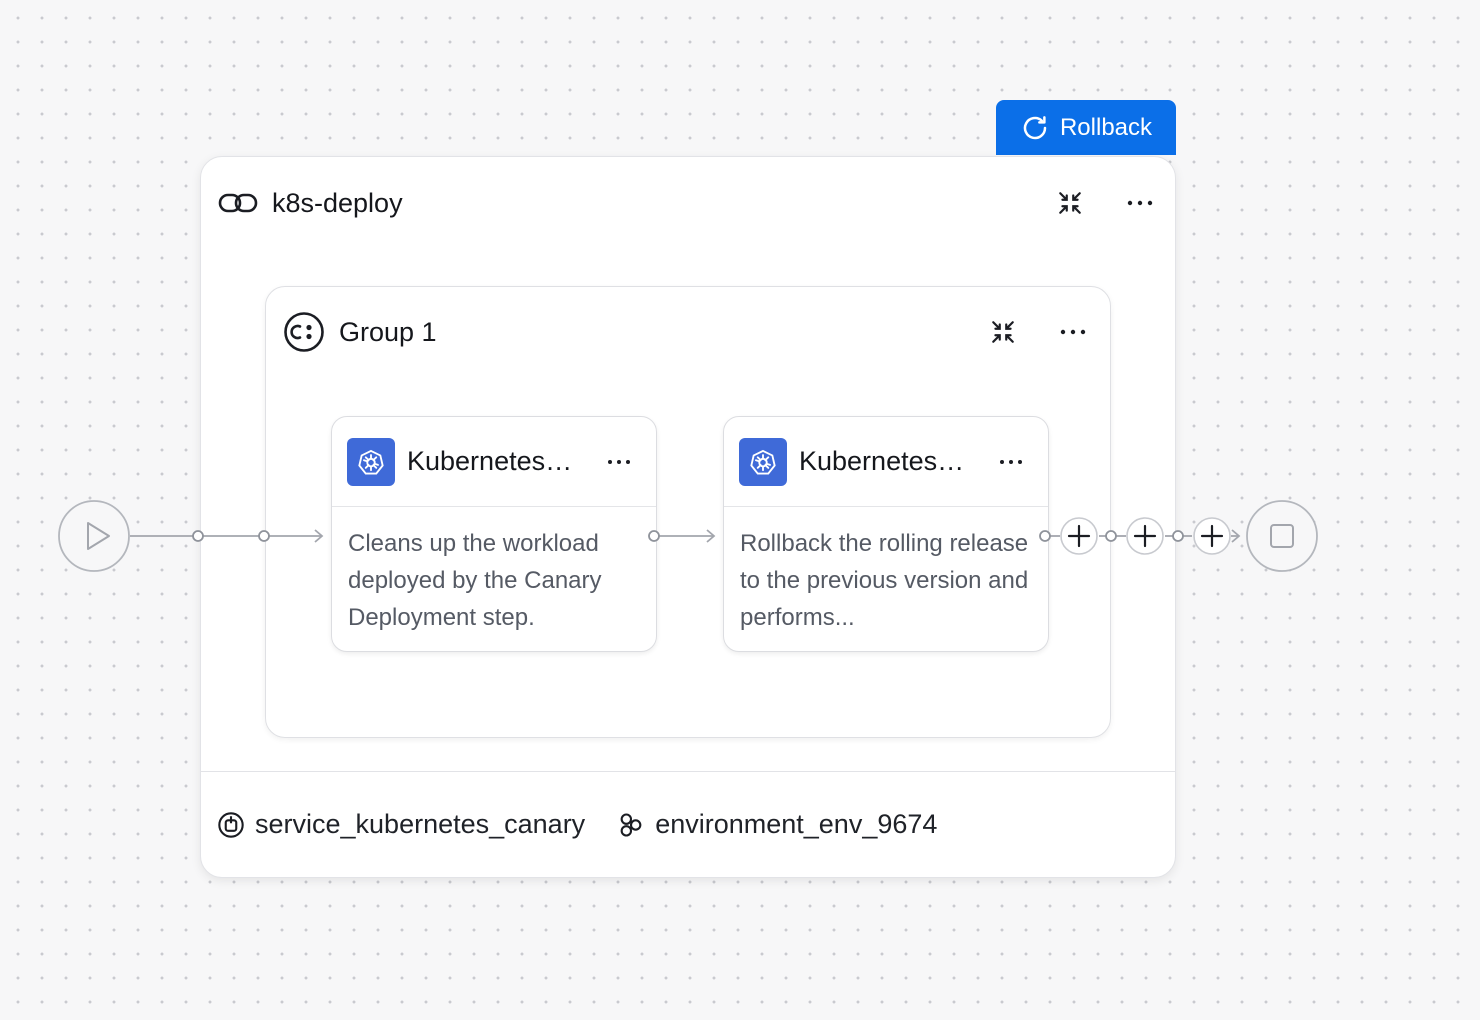 Image resolution: width=1480 pixels, height=1020 pixels. I want to click on service-tag: service_kubernetes_canary, so click(401, 824).